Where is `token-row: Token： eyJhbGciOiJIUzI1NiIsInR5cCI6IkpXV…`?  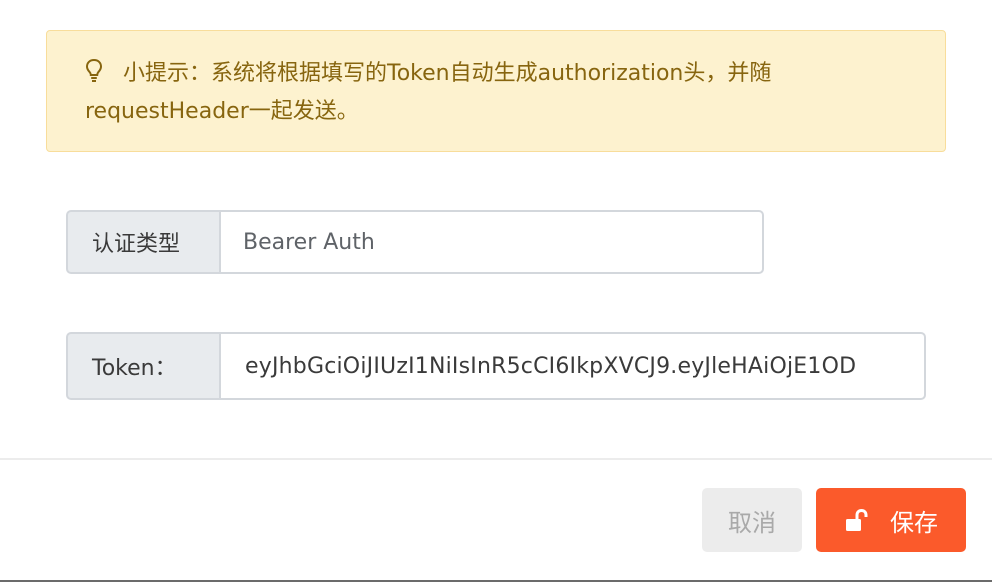 token-row: Token： eyJhbGciOiJIUzI1NiIsInR5cCI6IkpXV… is located at coordinates (496, 366).